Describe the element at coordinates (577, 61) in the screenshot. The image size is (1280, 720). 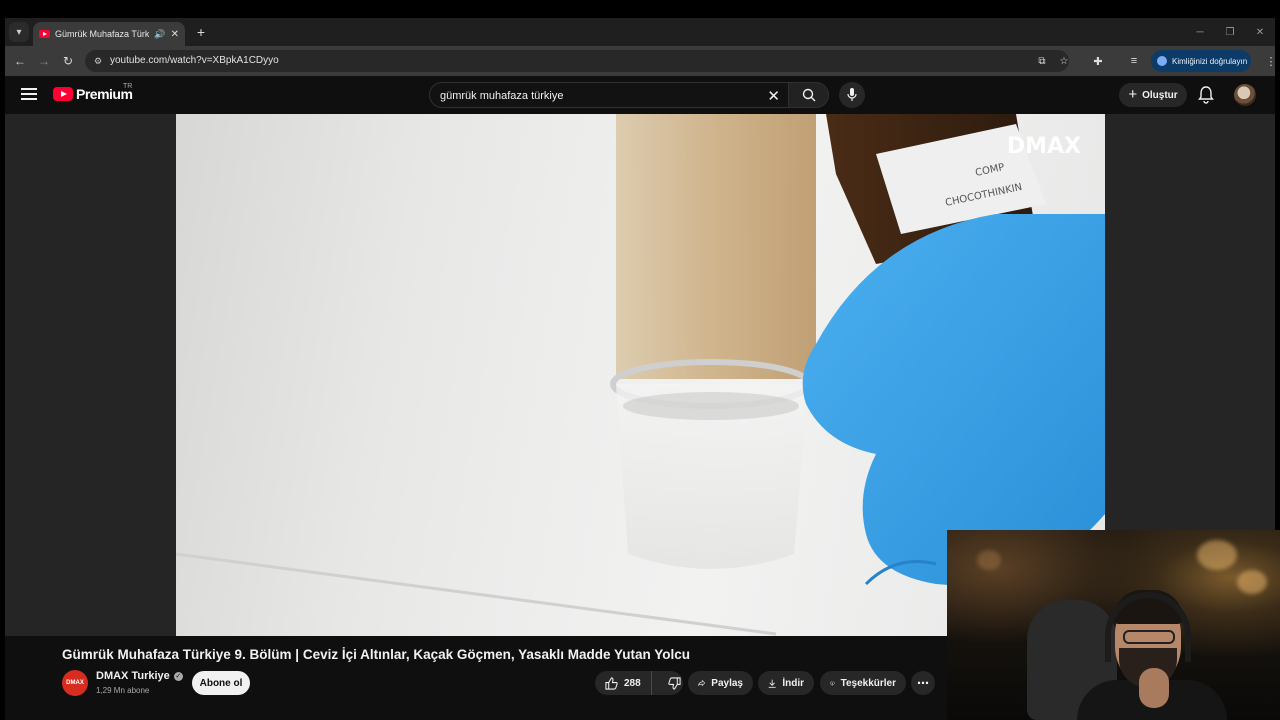
I see `address-bar: ⚙ youtube.com/watch?v=XBpkA1CDyyo ⧉ ☆` at that location.